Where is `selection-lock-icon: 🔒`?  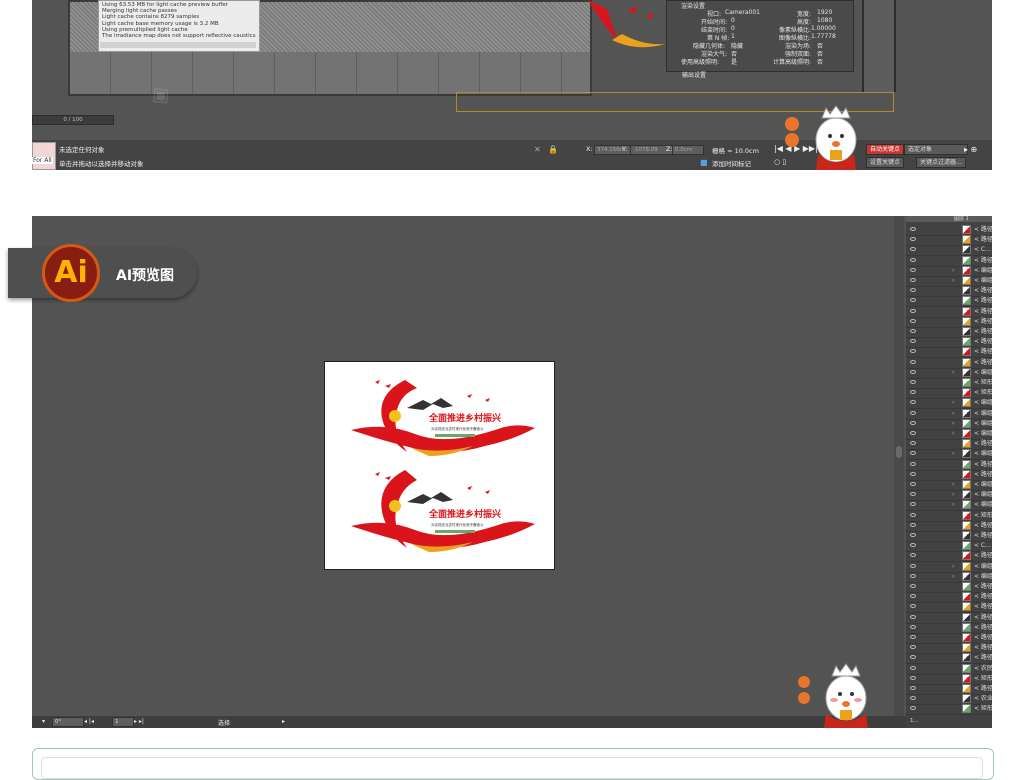
selection-lock-icon: 🔒 is located at coordinates (553, 149).